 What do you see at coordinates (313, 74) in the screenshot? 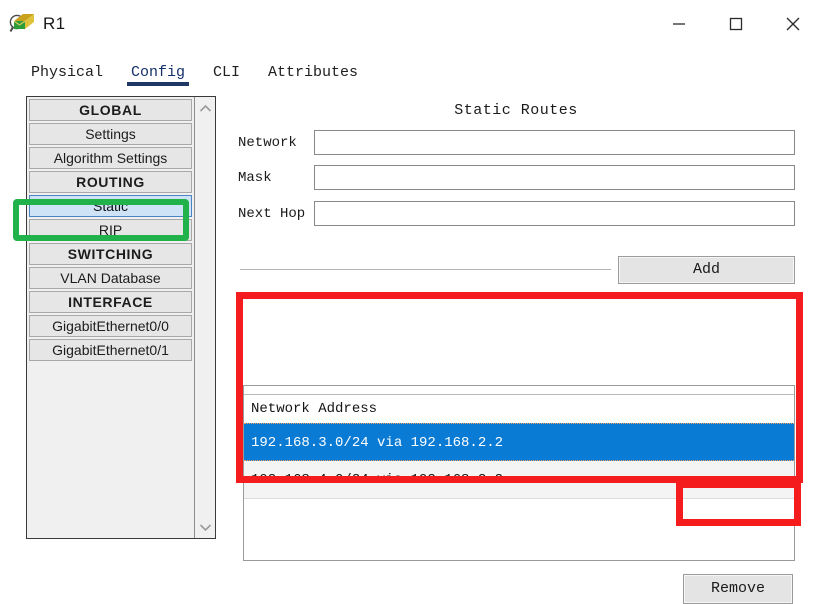
I see `tab-attributes: Attributes` at bounding box center [313, 74].